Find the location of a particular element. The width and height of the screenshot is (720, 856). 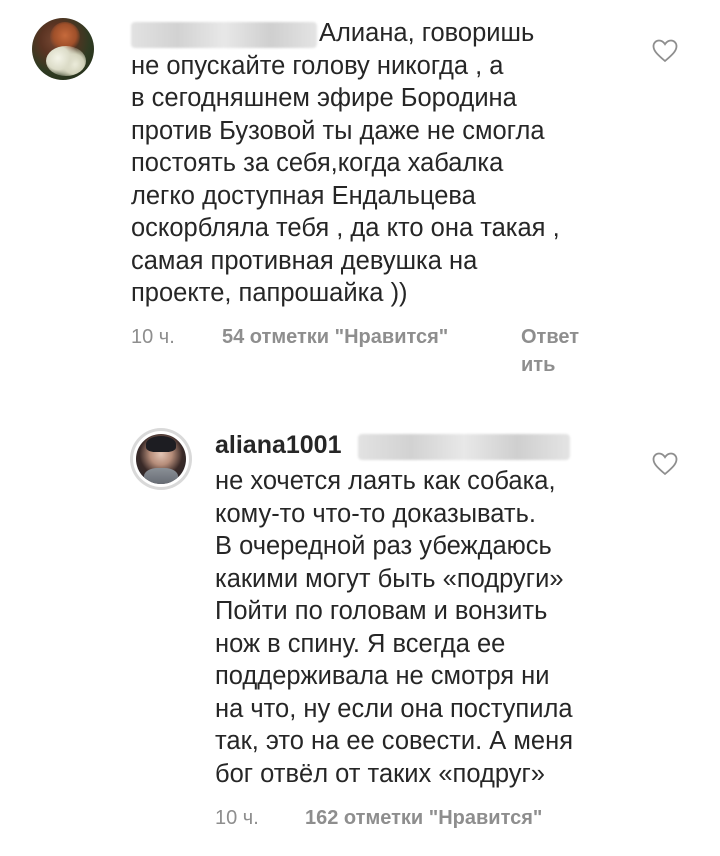

avatar-hat is located at coordinates (161, 444).